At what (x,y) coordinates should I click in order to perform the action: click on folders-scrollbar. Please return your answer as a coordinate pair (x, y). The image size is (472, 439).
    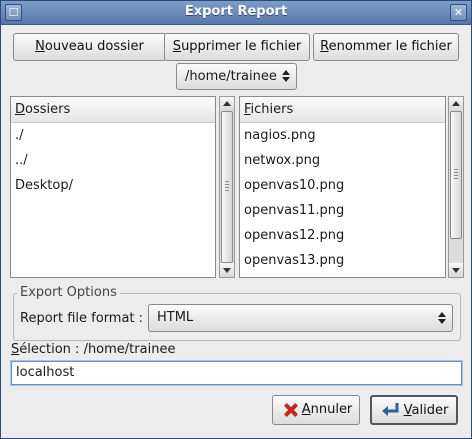
    Looking at the image, I should click on (227, 187).